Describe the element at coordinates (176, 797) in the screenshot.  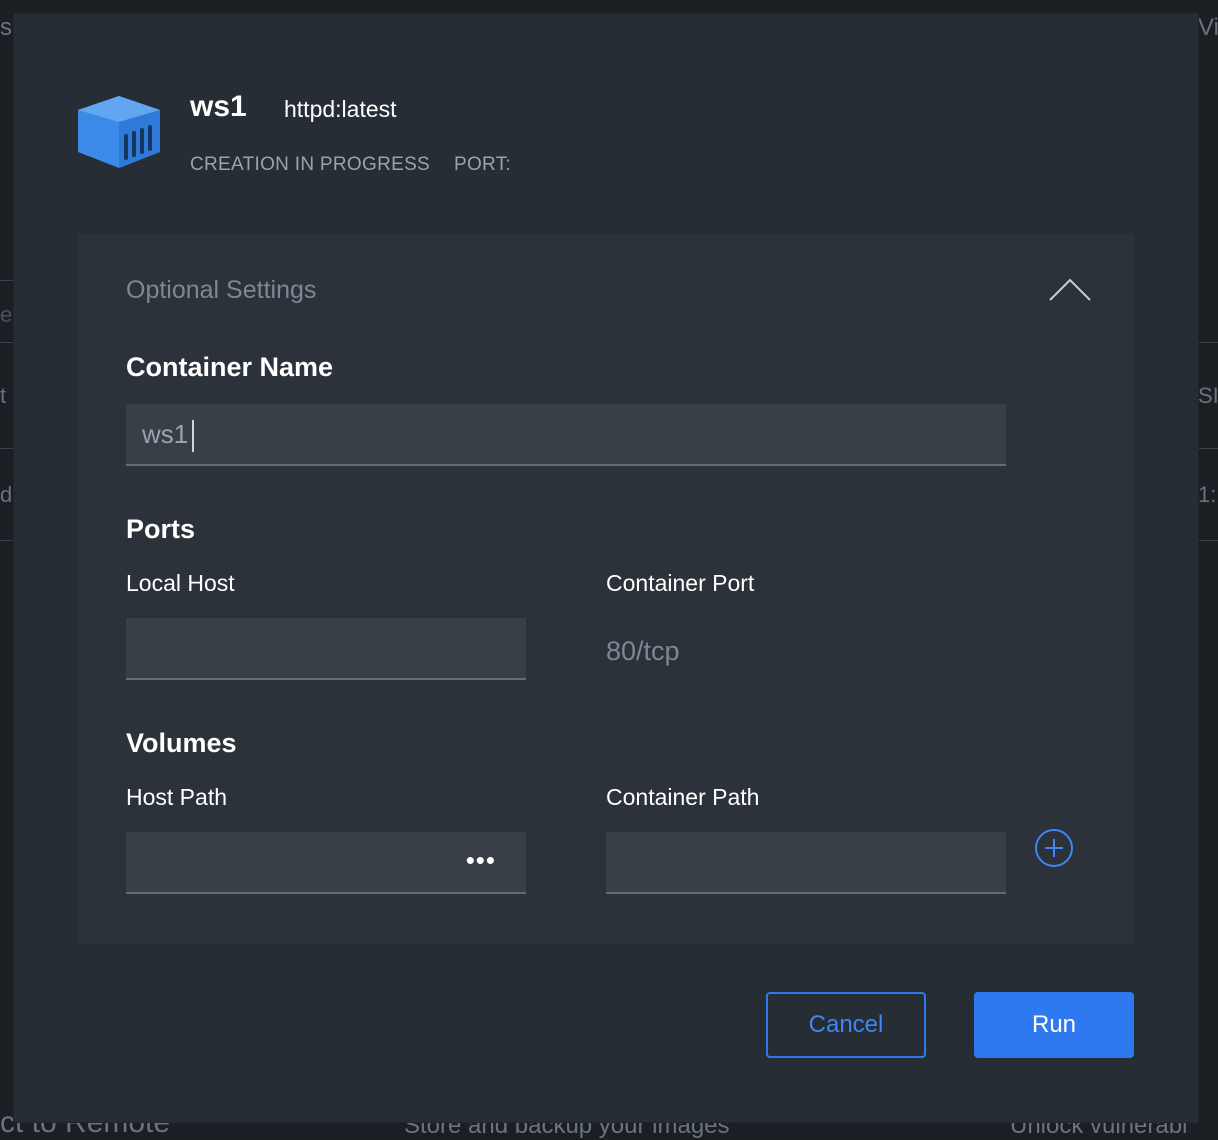
I see `host-path-label: Host Path` at that location.